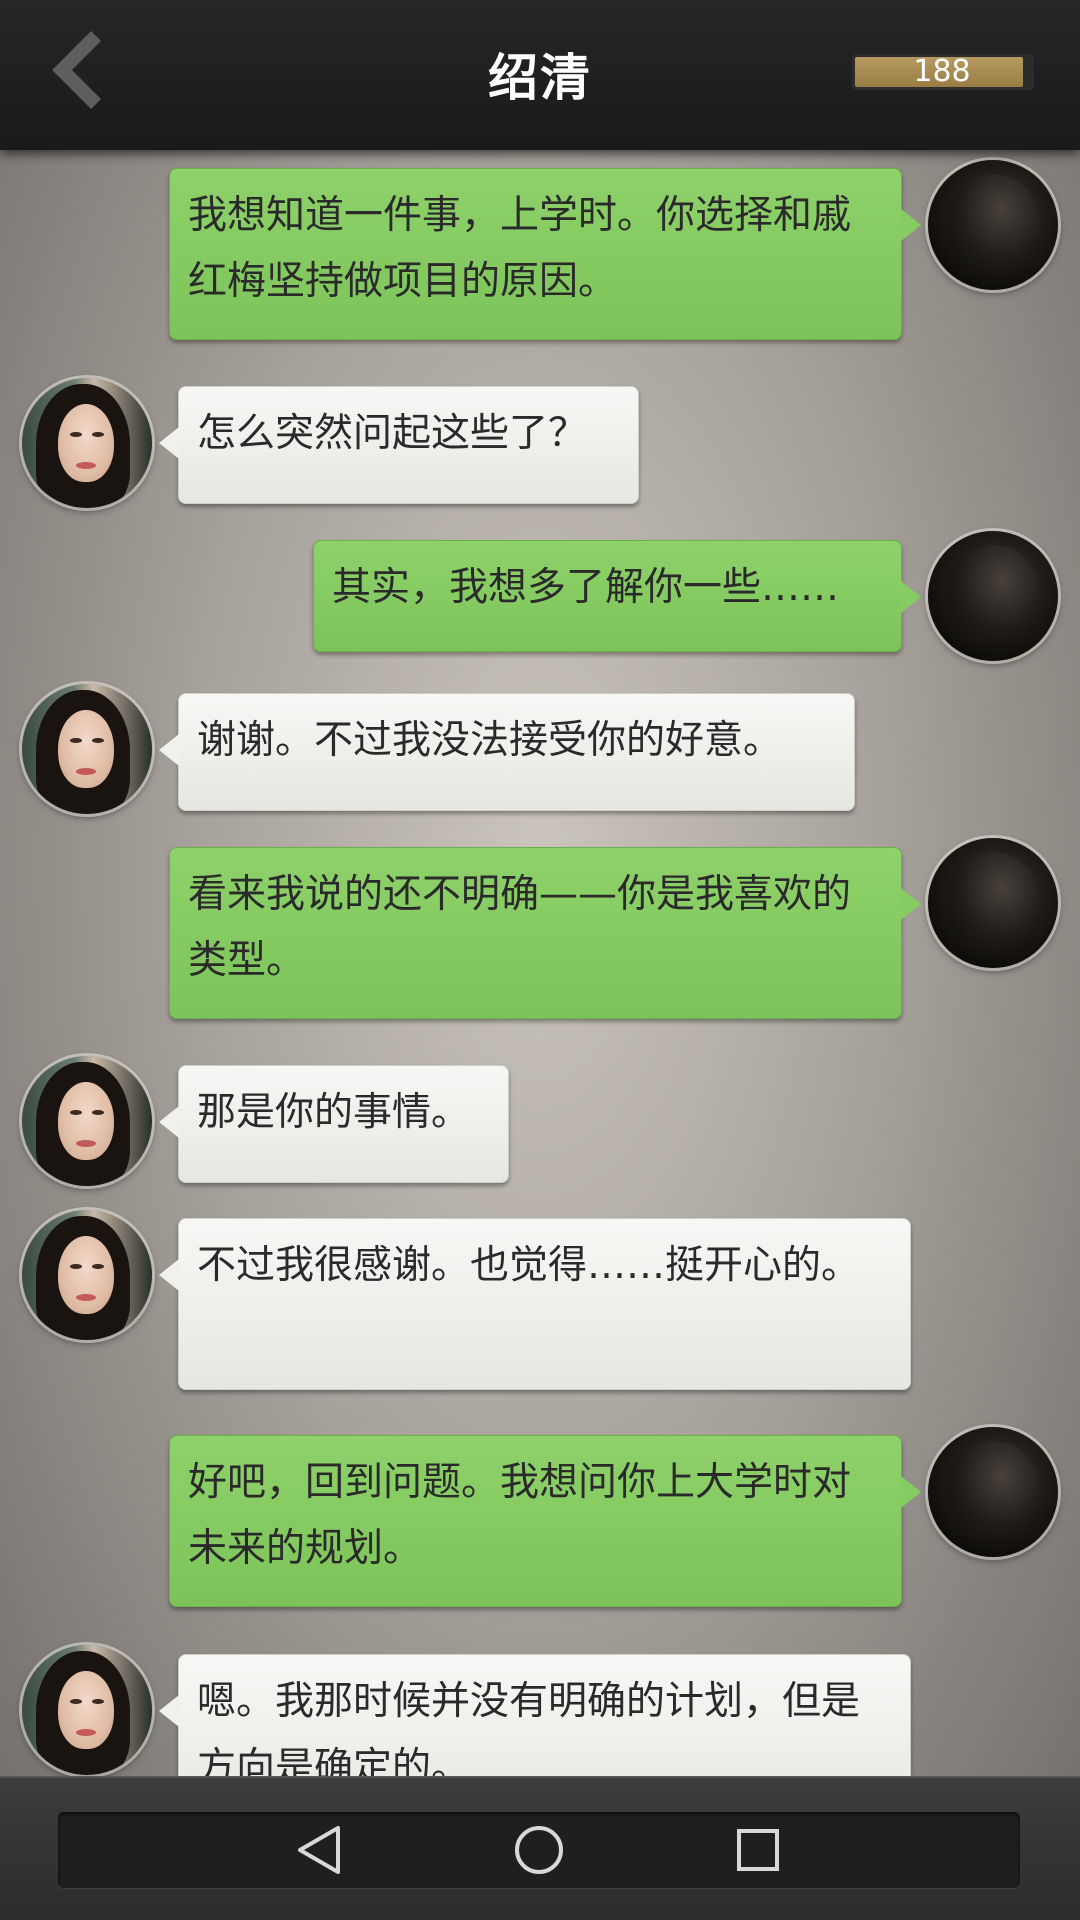 The image size is (1080, 1920). I want to click on coin-counter: 188, so click(943, 72).